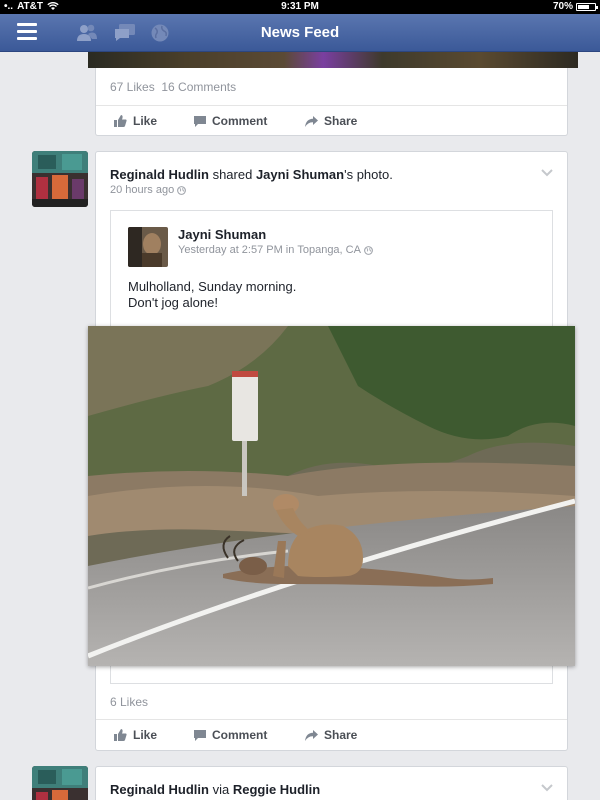  I want to click on page-title: News Feed, so click(300, 32).